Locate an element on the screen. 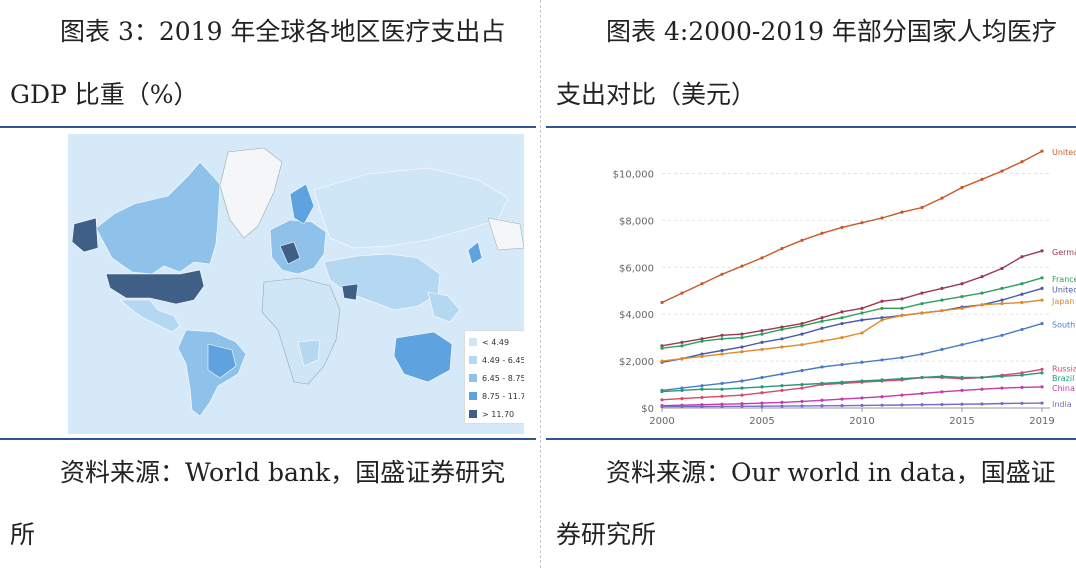 The image size is (1076, 568). y-tick-label: $4,000 is located at coordinates (636, 315).